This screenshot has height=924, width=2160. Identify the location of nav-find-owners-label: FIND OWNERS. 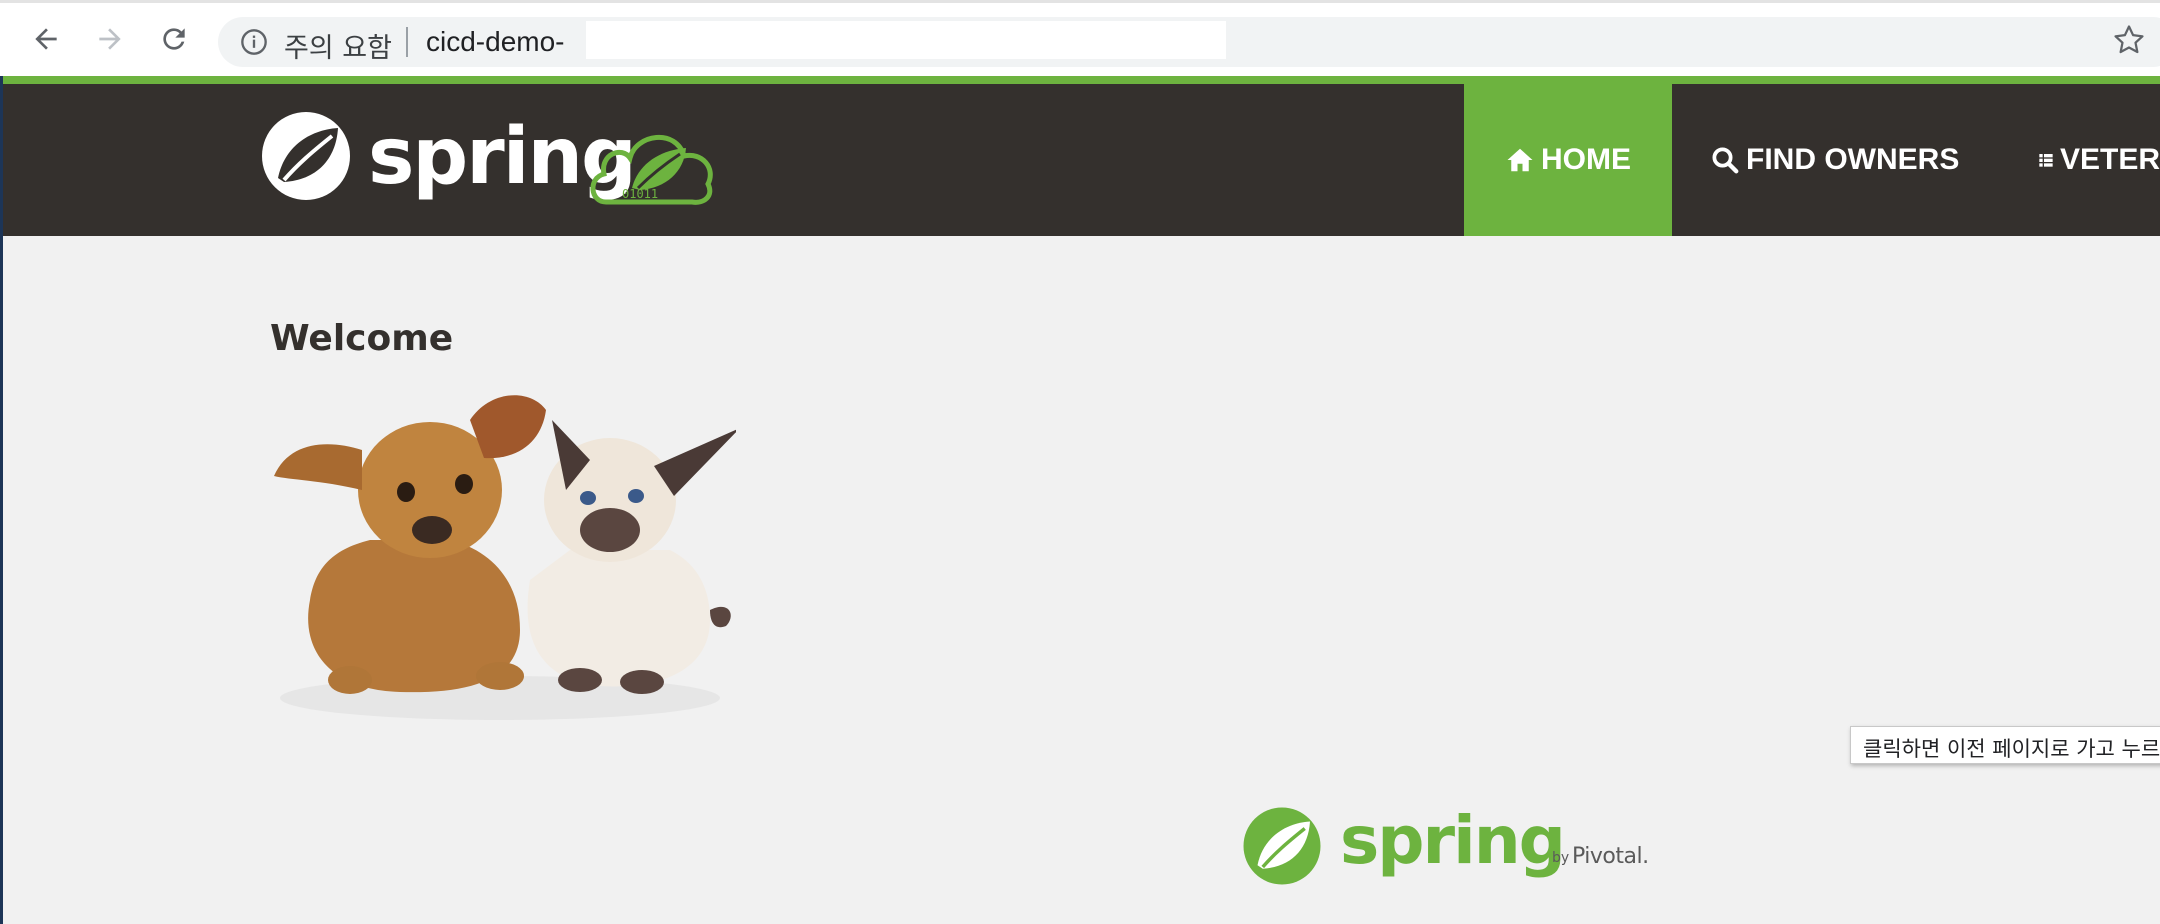
(1853, 159).